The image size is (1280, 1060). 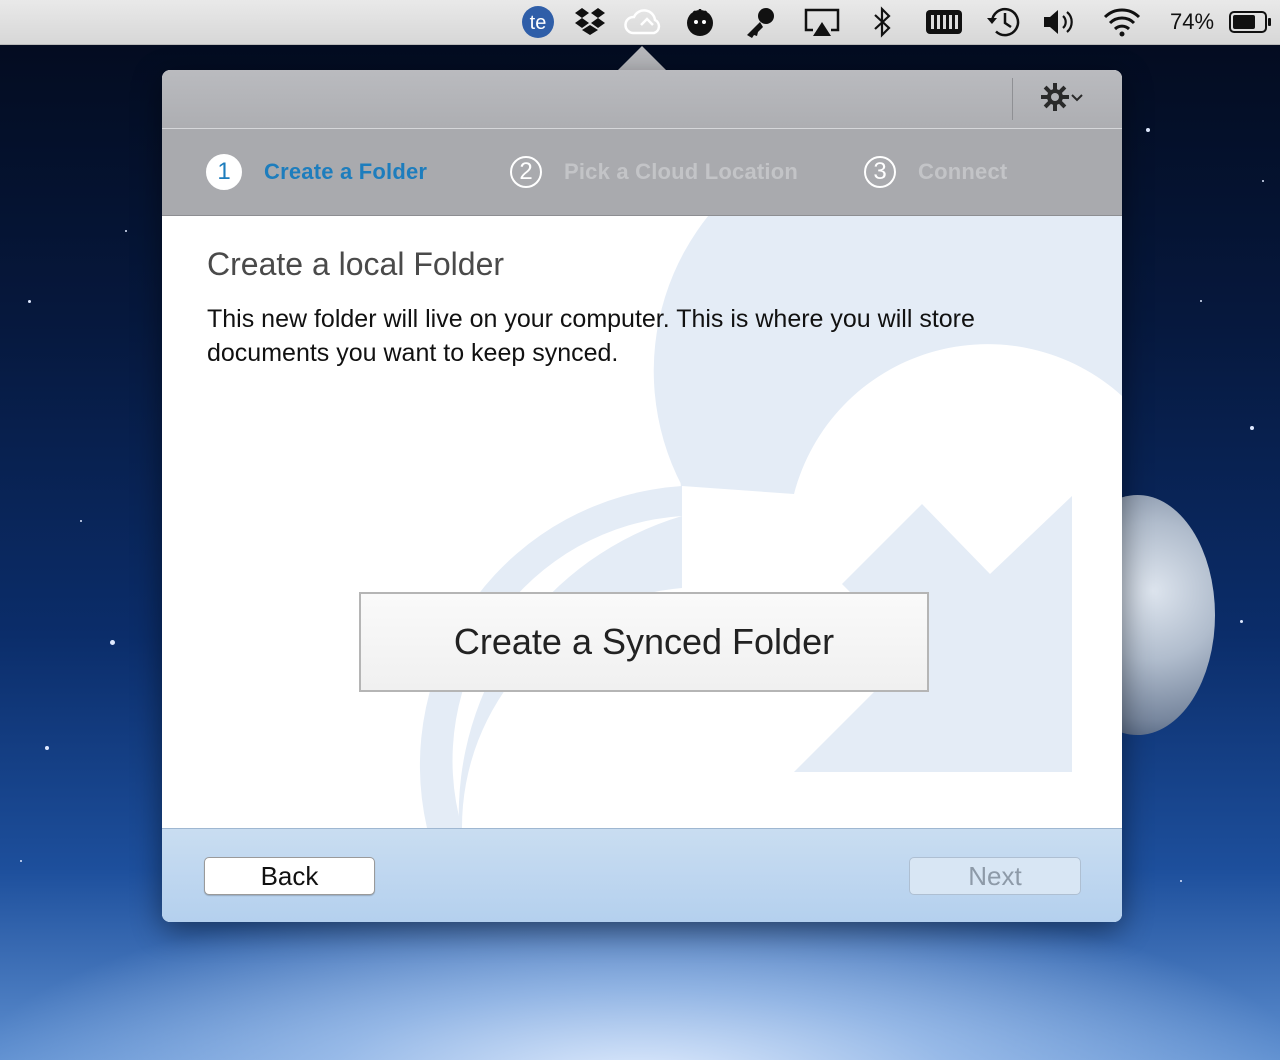 What do you see at coordinates (1077, 99) in the screenshot?
I see `chevron-down-icon` at bounding box center [1077, 99].